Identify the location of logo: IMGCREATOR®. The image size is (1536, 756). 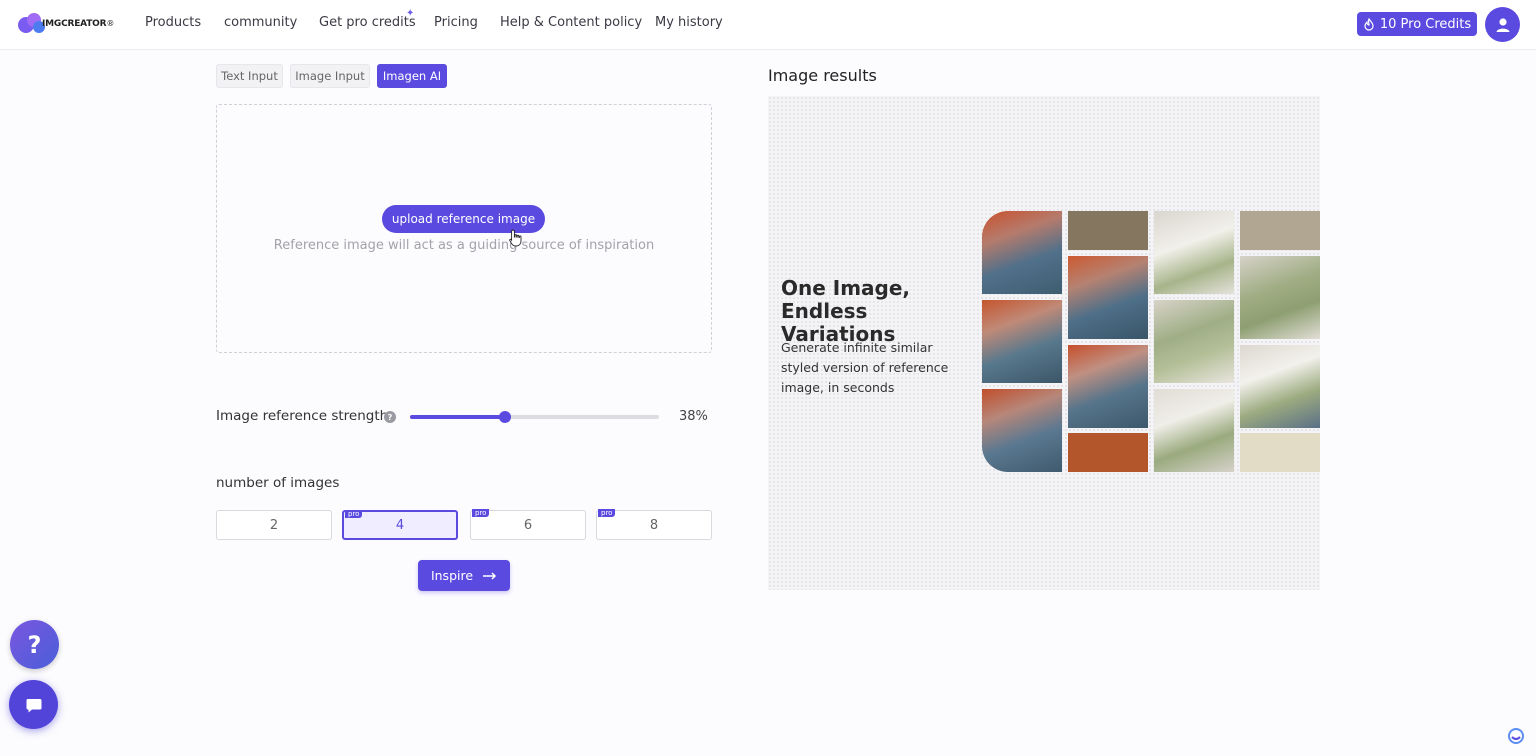
(67, 24).